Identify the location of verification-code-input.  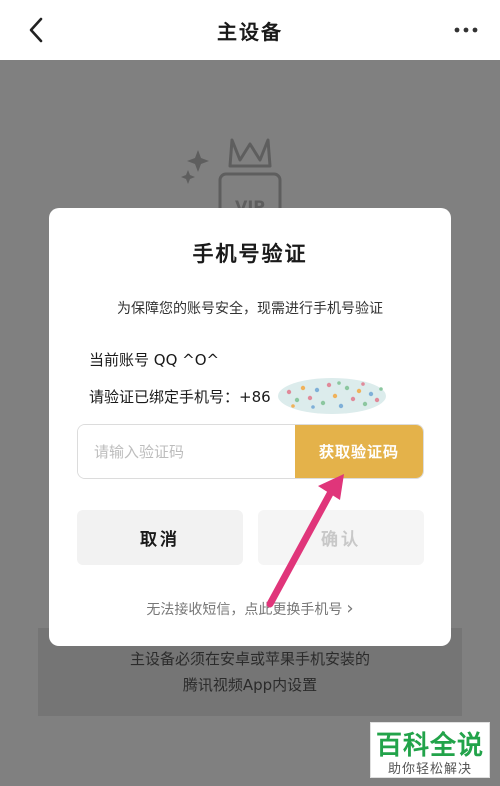
(186, 451).